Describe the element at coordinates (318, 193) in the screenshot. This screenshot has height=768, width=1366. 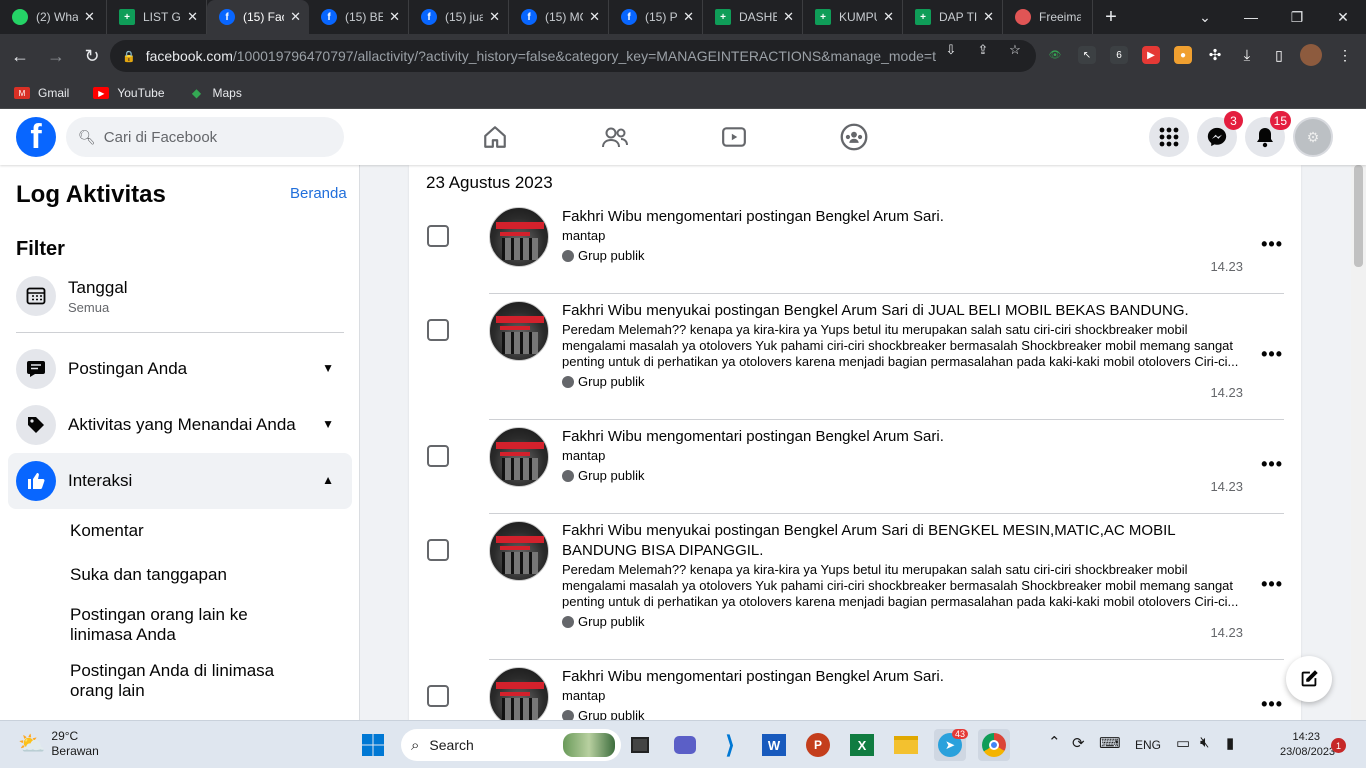
I see `home-link: Beranda` at that location.